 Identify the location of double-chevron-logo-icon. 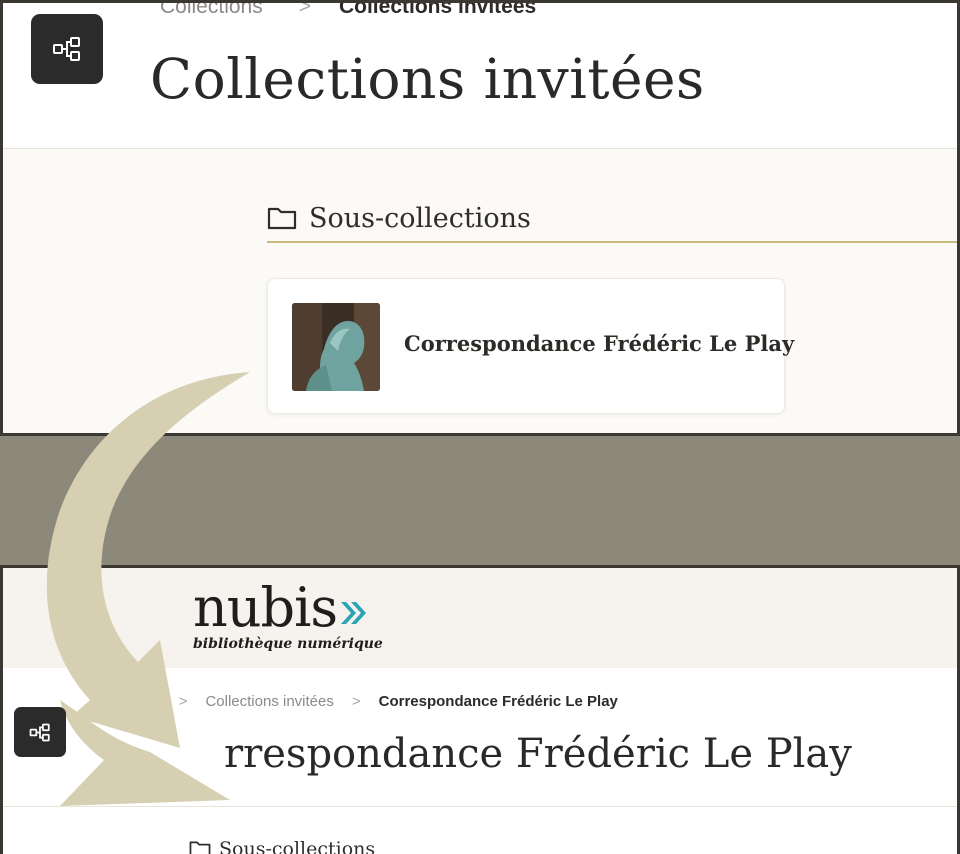
(354, 613).